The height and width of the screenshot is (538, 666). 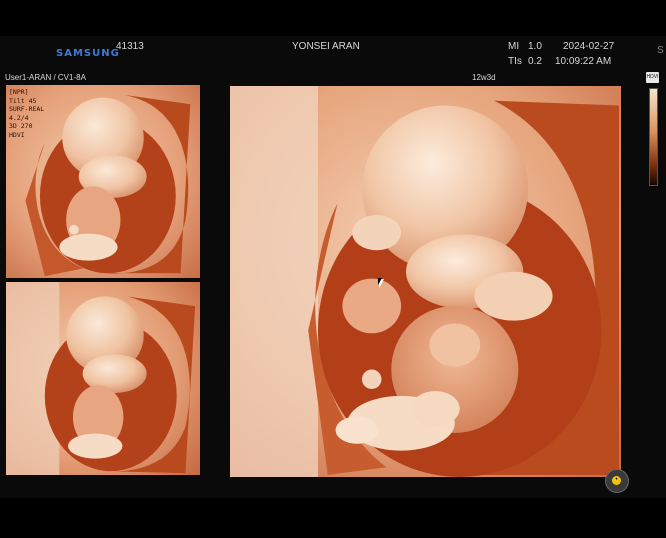 I want to click on mouse-cursor-icon, so click(x=381, y=283).